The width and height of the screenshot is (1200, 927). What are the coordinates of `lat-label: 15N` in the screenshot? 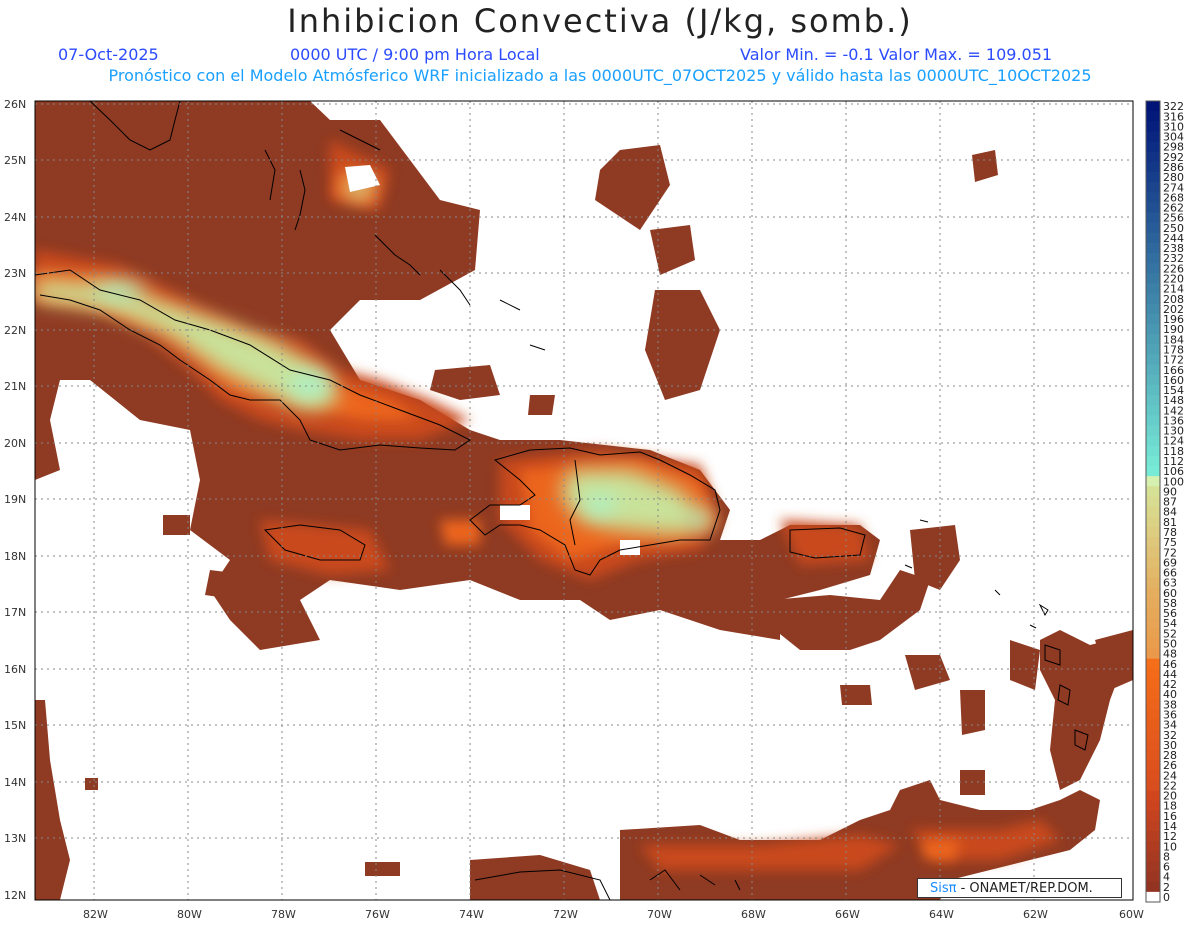 It's located at (15, 725).